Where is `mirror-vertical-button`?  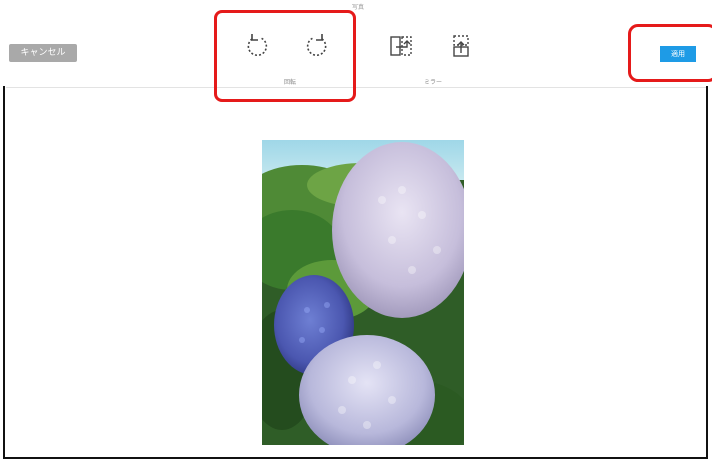 mirror-vertical-button is located at coordinates (461, 46).